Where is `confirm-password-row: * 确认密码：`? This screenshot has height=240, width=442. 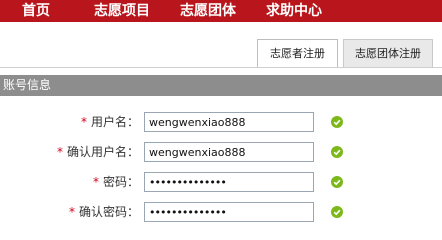 confirm-password-row: * 确认密码： is located at coordinates (221, 212).